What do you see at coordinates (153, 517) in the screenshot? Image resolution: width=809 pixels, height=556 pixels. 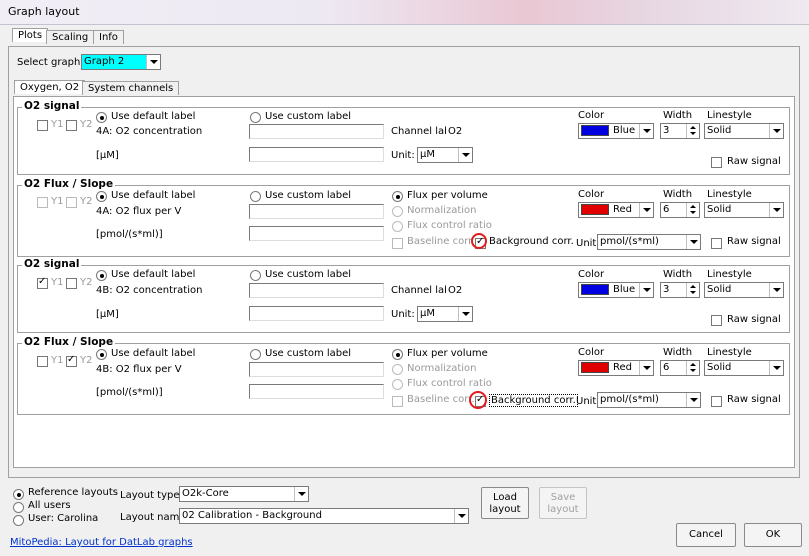 I see `layout-name-label: Layout name` at bounding box center [153, 517].